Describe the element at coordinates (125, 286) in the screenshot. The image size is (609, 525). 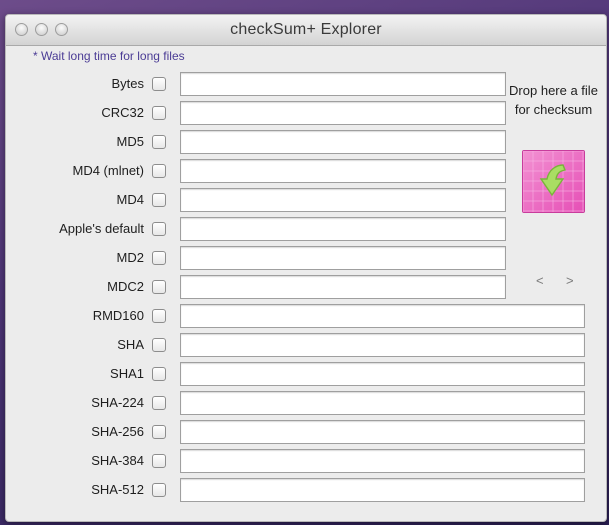
I see `label-mdc2: MDC2` at that location.